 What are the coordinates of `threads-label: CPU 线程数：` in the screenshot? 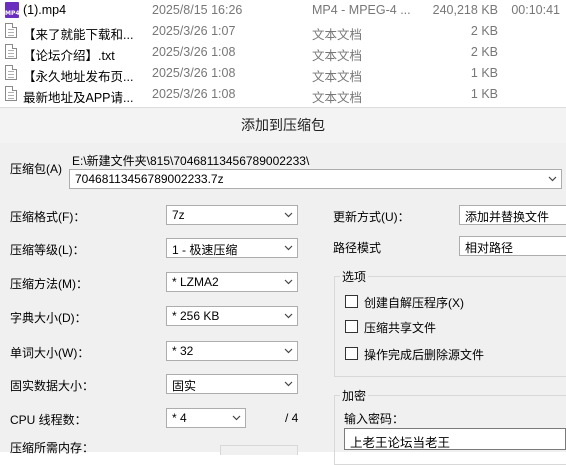 It's located at (48, 420).